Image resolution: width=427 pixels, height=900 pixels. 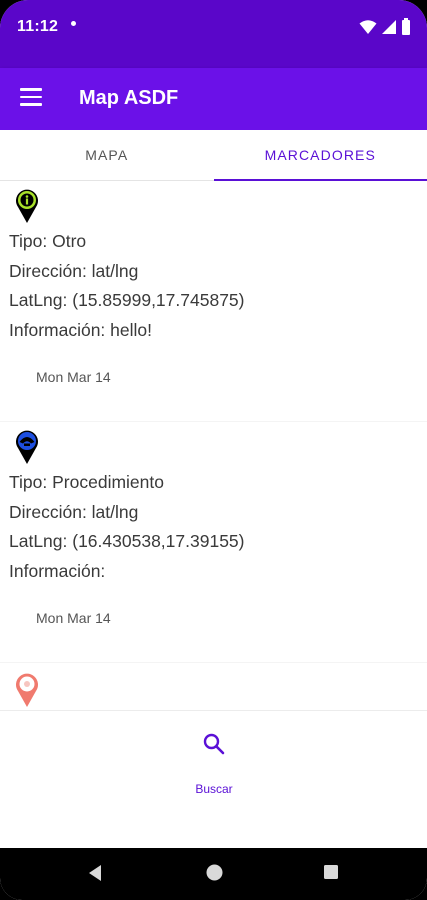 What do you see at coordinates (27, 690) in the screenshot?
I see `location-pin-icon` at bounding box center [27, 690].